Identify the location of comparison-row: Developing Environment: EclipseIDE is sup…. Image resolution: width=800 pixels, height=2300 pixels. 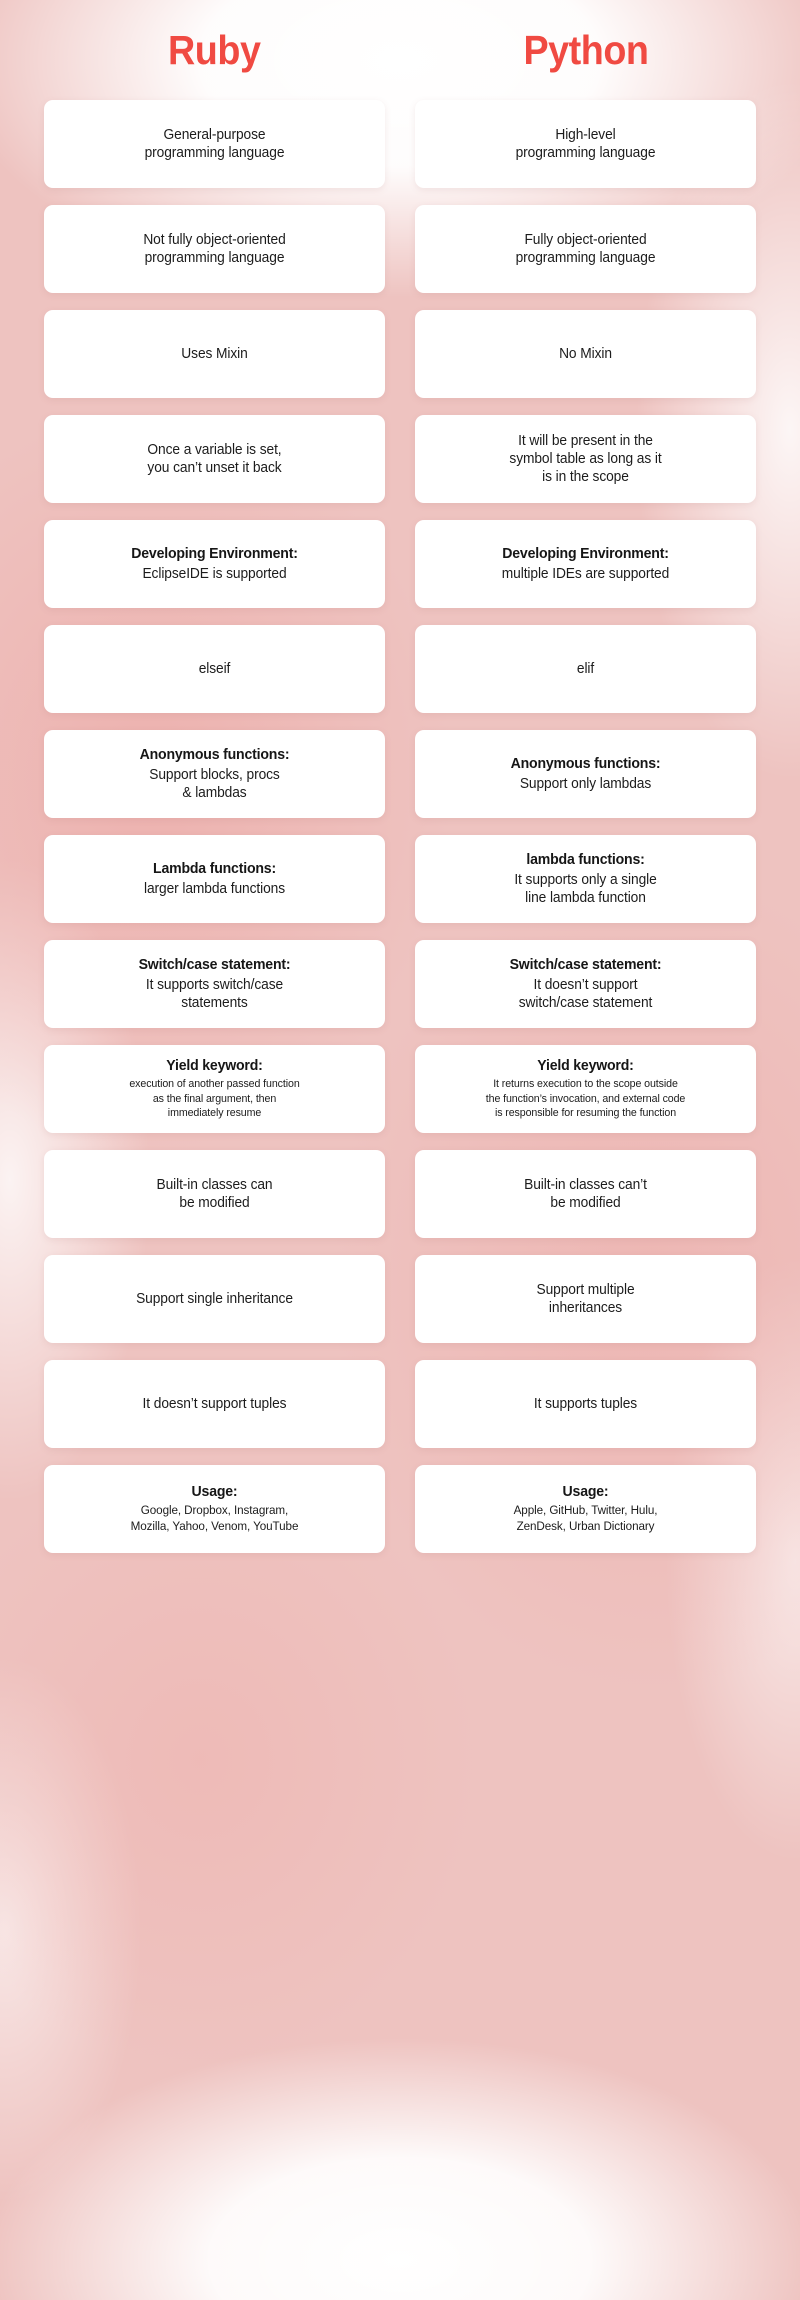
(400, 564).